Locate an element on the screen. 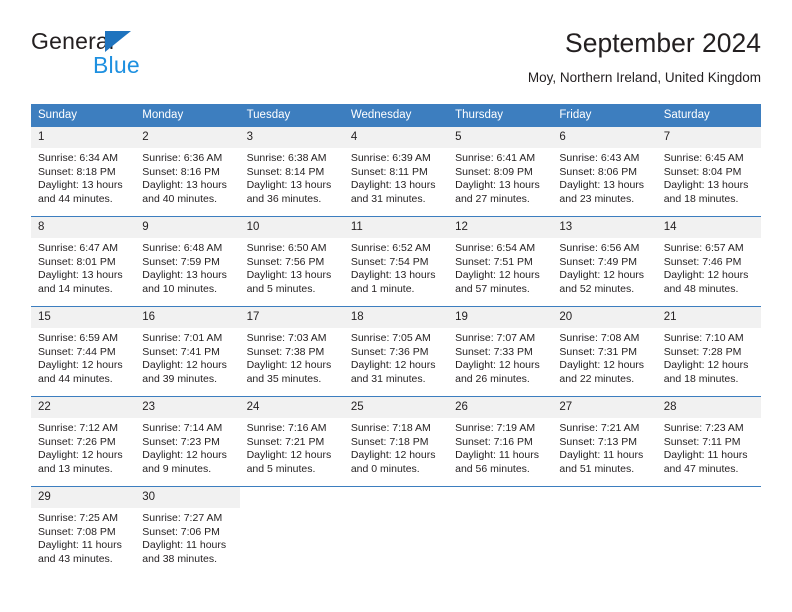 The width and height of the screenshot is (792, 612). day-number: 5 is located at coordinates (500, 137).